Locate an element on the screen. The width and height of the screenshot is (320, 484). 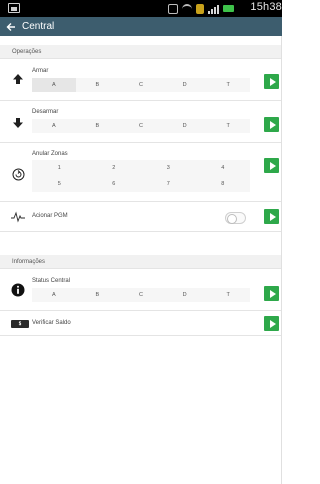
row-desarmar: Desarmar A B C D T is located at coordinates (141, 122).